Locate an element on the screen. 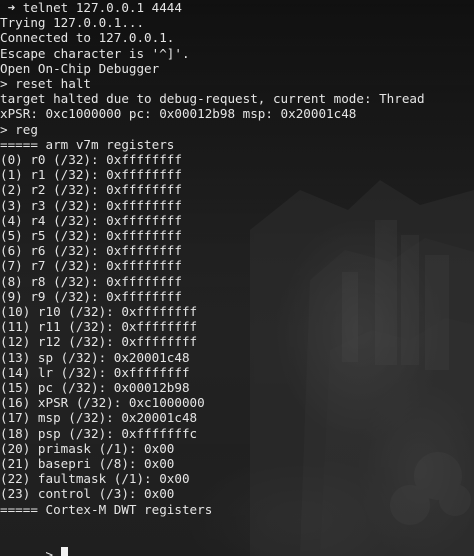 Image resolution: width=474 pixels, height=556 pixels. terminal-cursor is located at coordinates (64, 551).